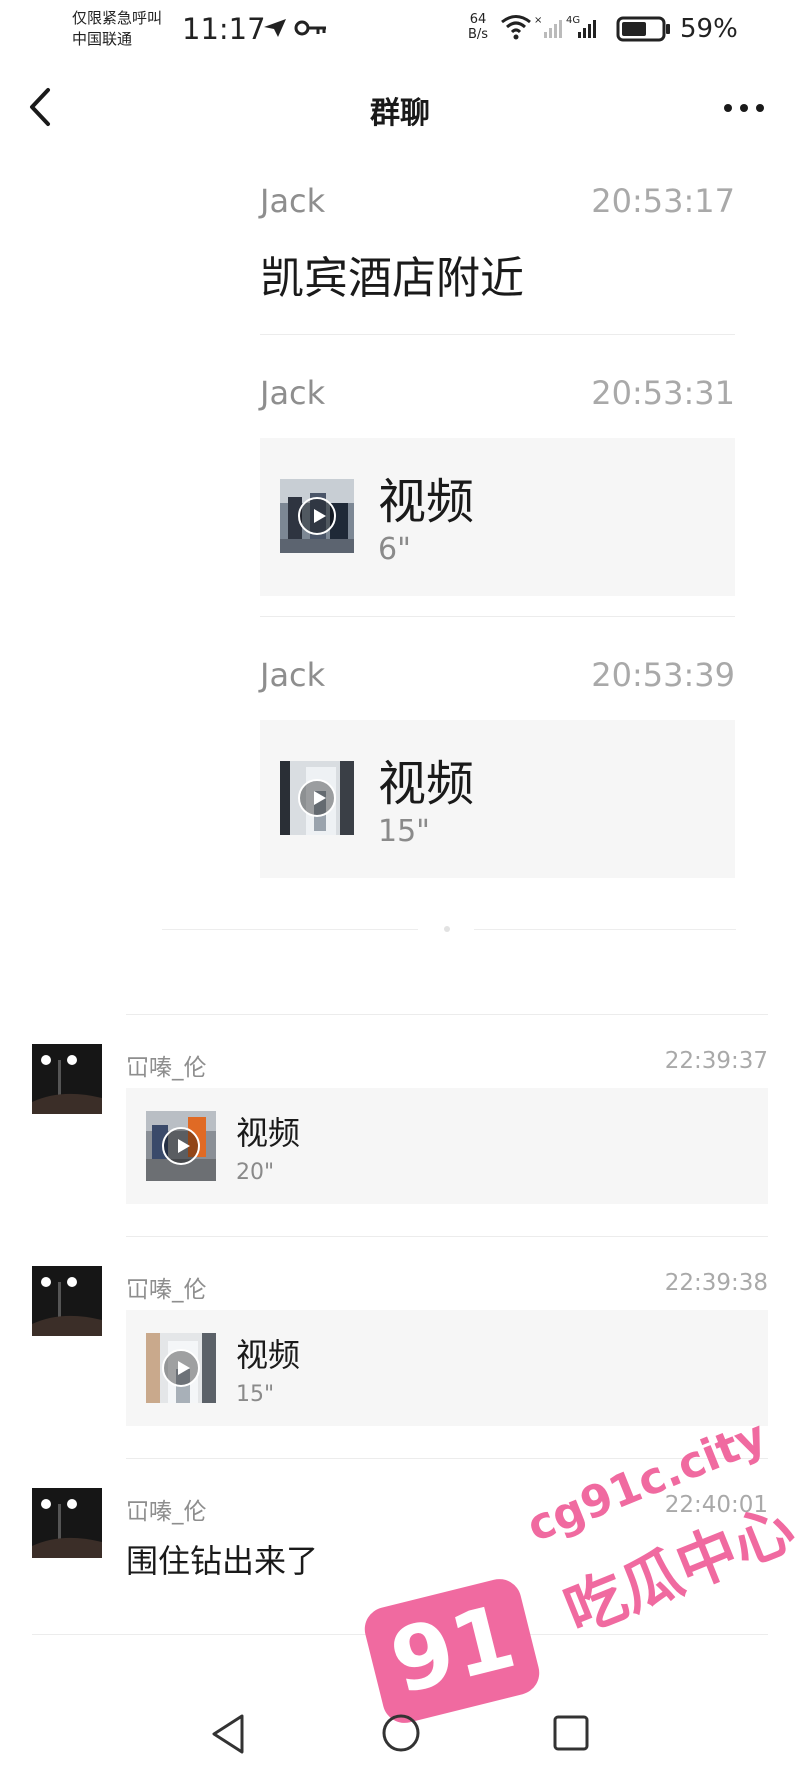 Image resolution: width=800 pixels, height=1778 pixels. Describe the element at coordinates (709, 29) in the screenshot. I see `battery-percentage: 59%` at that location.